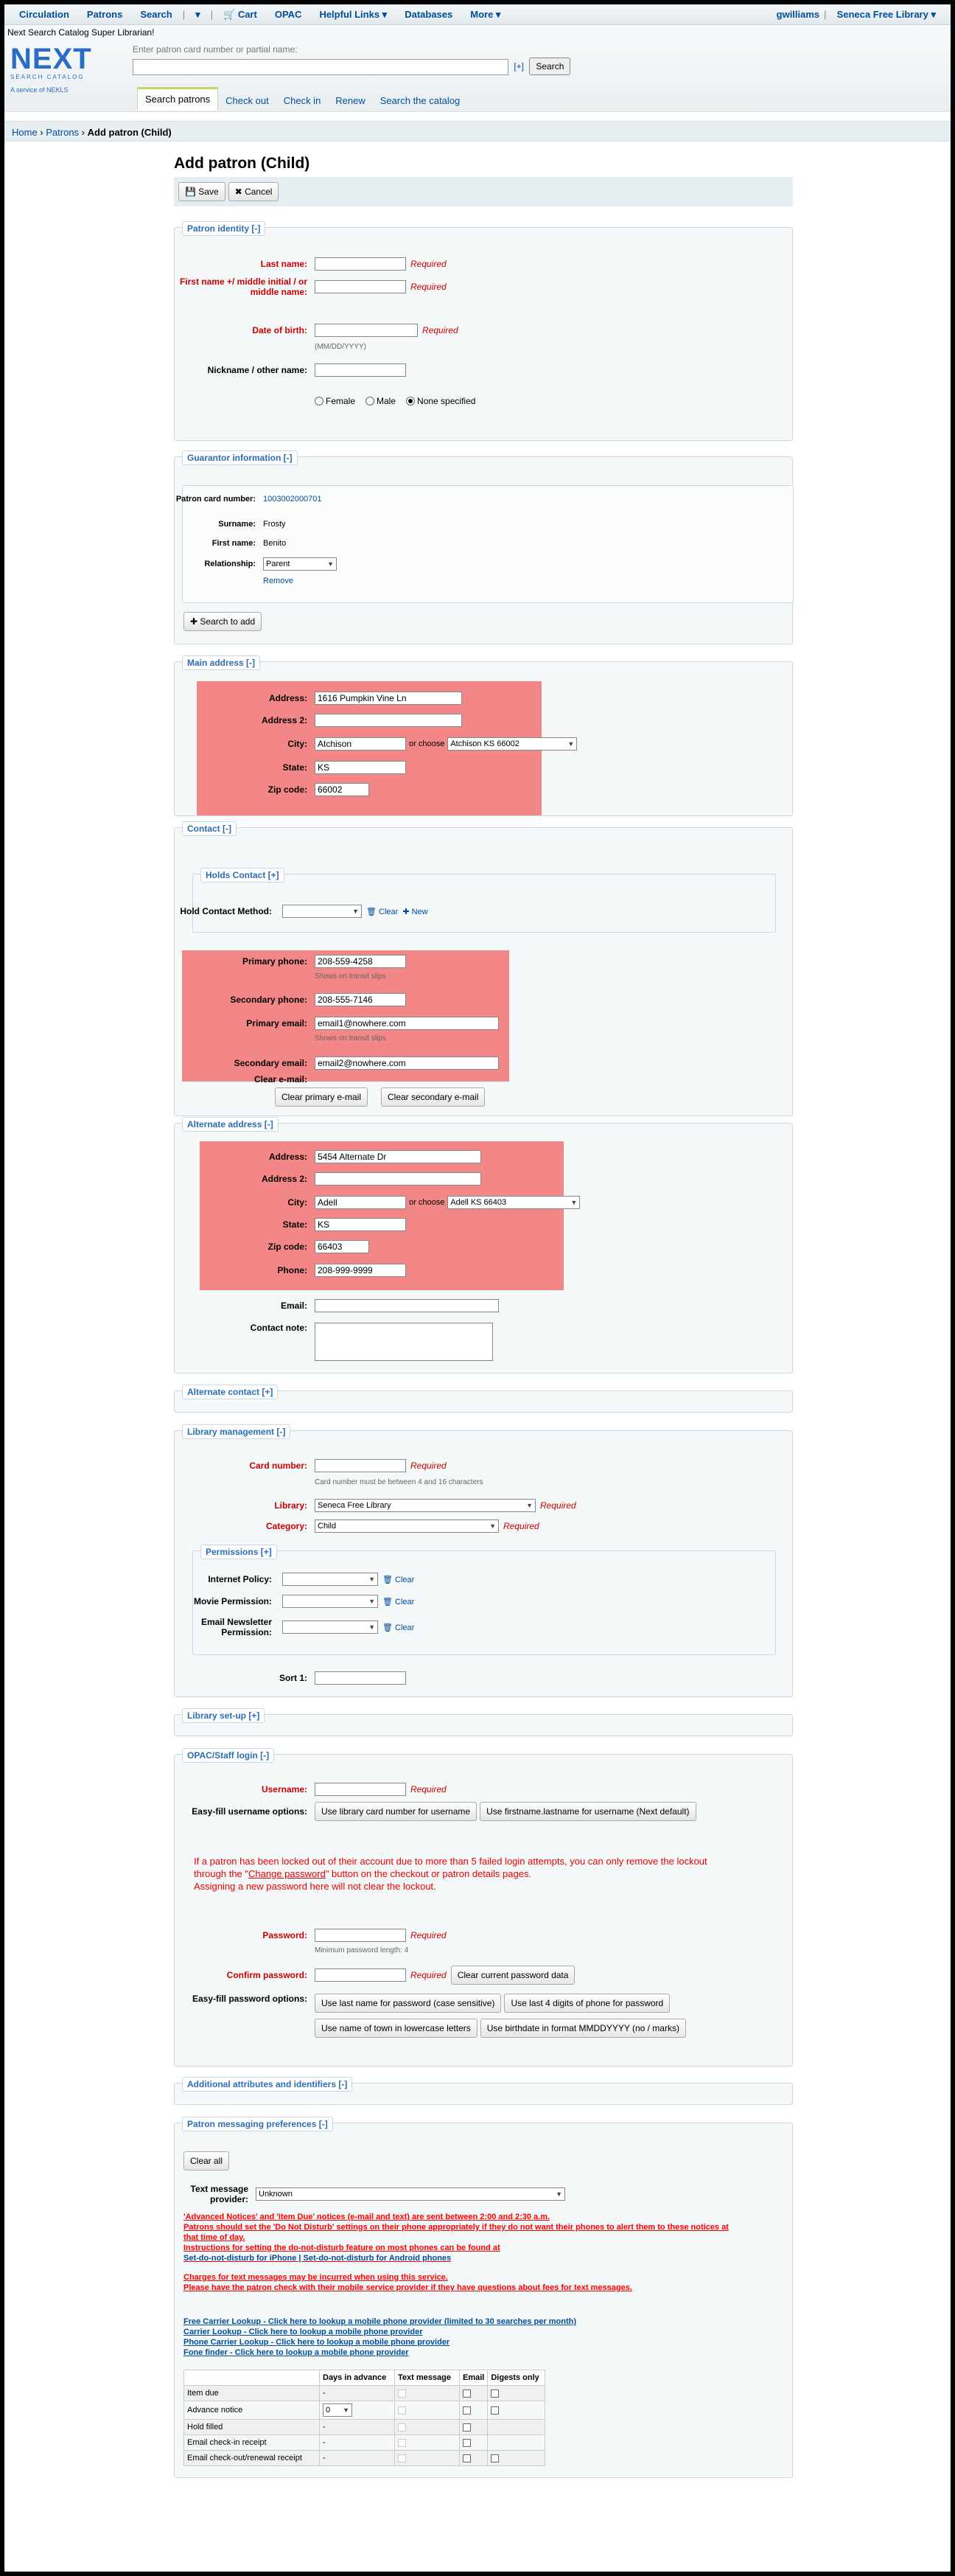 The image size is (955, 2576). What do you see at coordinates (360, 370) in the screenshot?
I see `nickname-input` at bounding box center [360, 370].